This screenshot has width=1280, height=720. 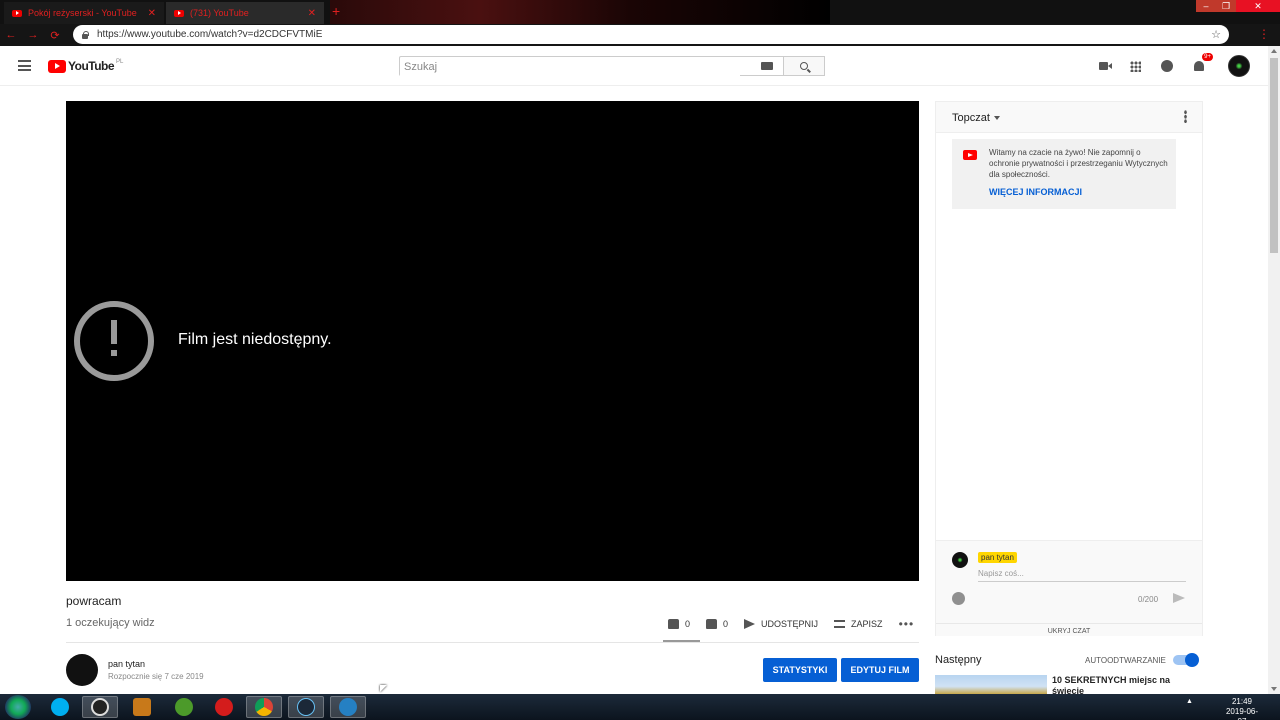 I want to click on notifications-button: 9+, so click(x=1202, y=63).